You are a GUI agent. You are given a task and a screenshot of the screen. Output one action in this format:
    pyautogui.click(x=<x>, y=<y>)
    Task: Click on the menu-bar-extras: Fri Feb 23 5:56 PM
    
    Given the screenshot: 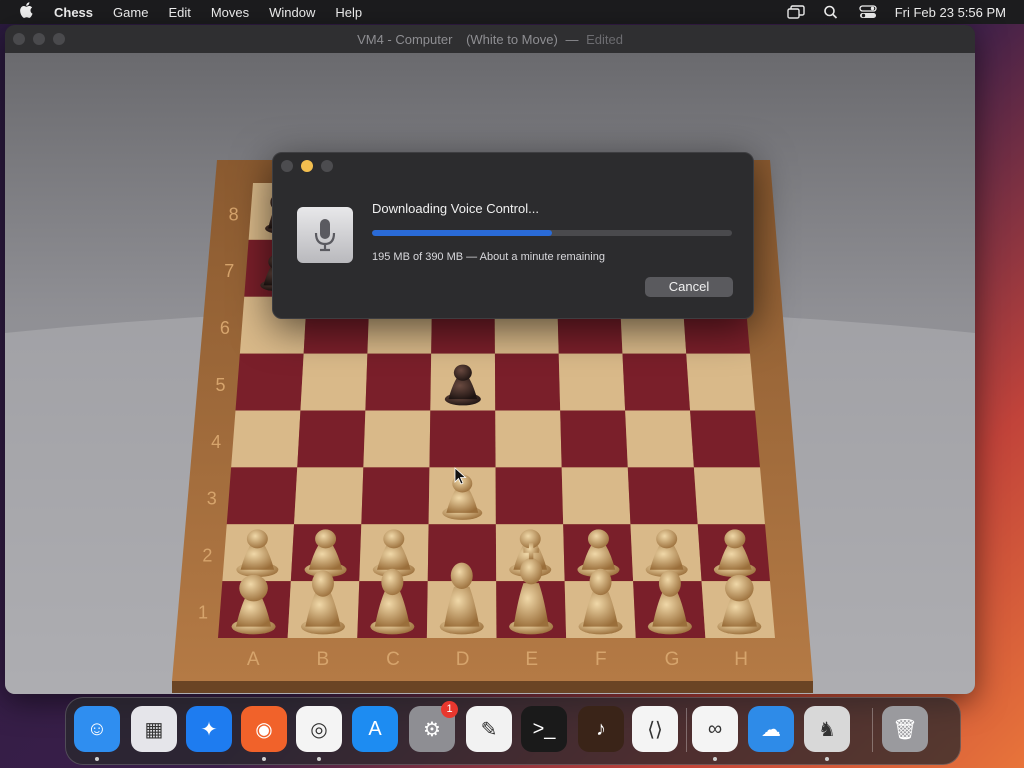 What is the action you would take?
    pyautogui.click(x=896, y=12)
    